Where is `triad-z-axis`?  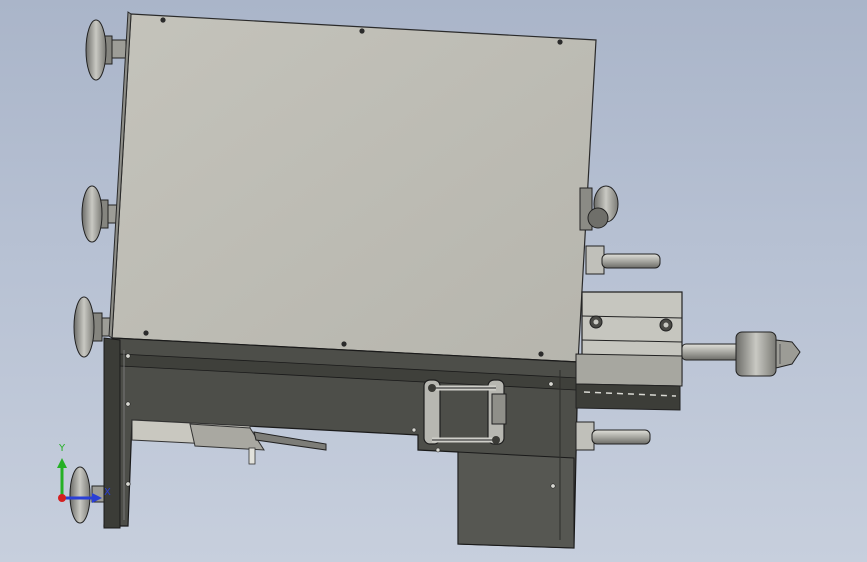 triad-z-axis is located at coordinates (62, 498).